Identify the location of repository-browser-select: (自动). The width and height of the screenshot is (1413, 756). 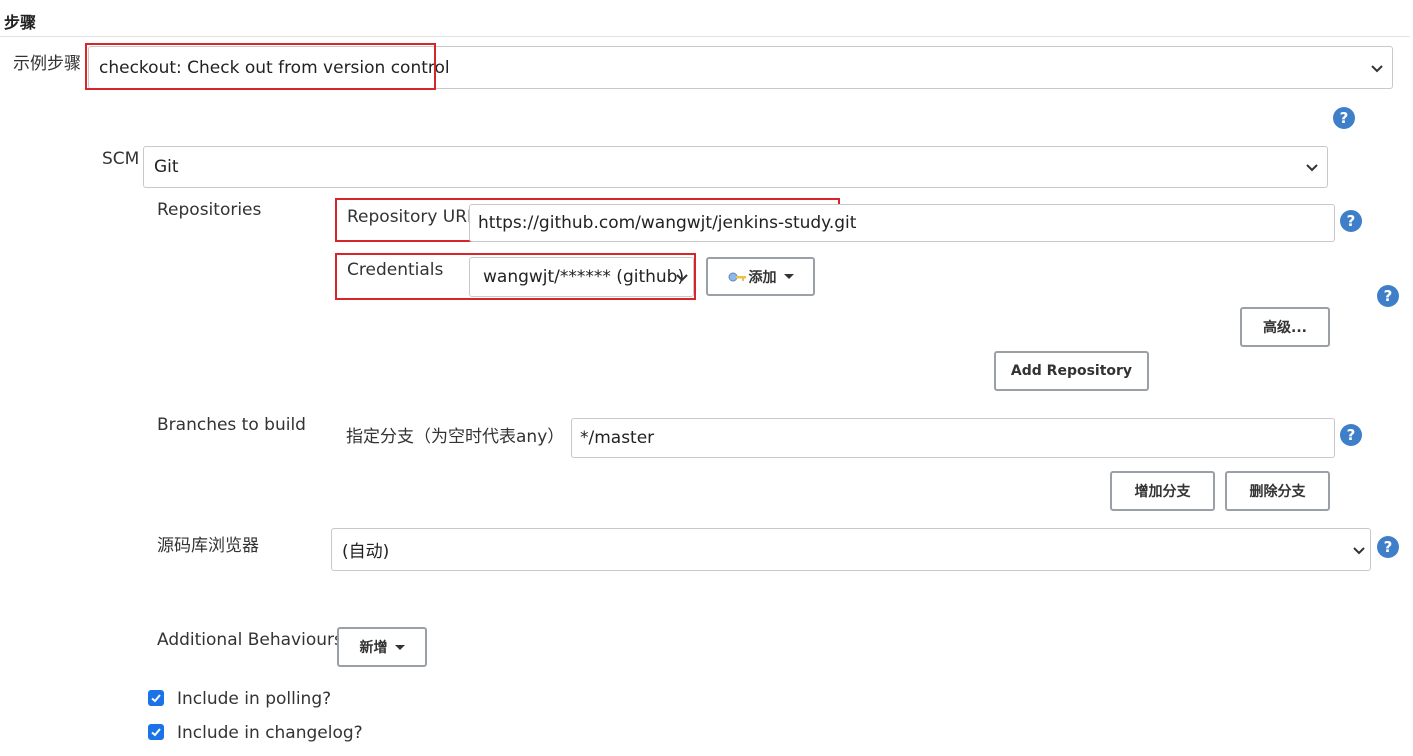
(851, 549).